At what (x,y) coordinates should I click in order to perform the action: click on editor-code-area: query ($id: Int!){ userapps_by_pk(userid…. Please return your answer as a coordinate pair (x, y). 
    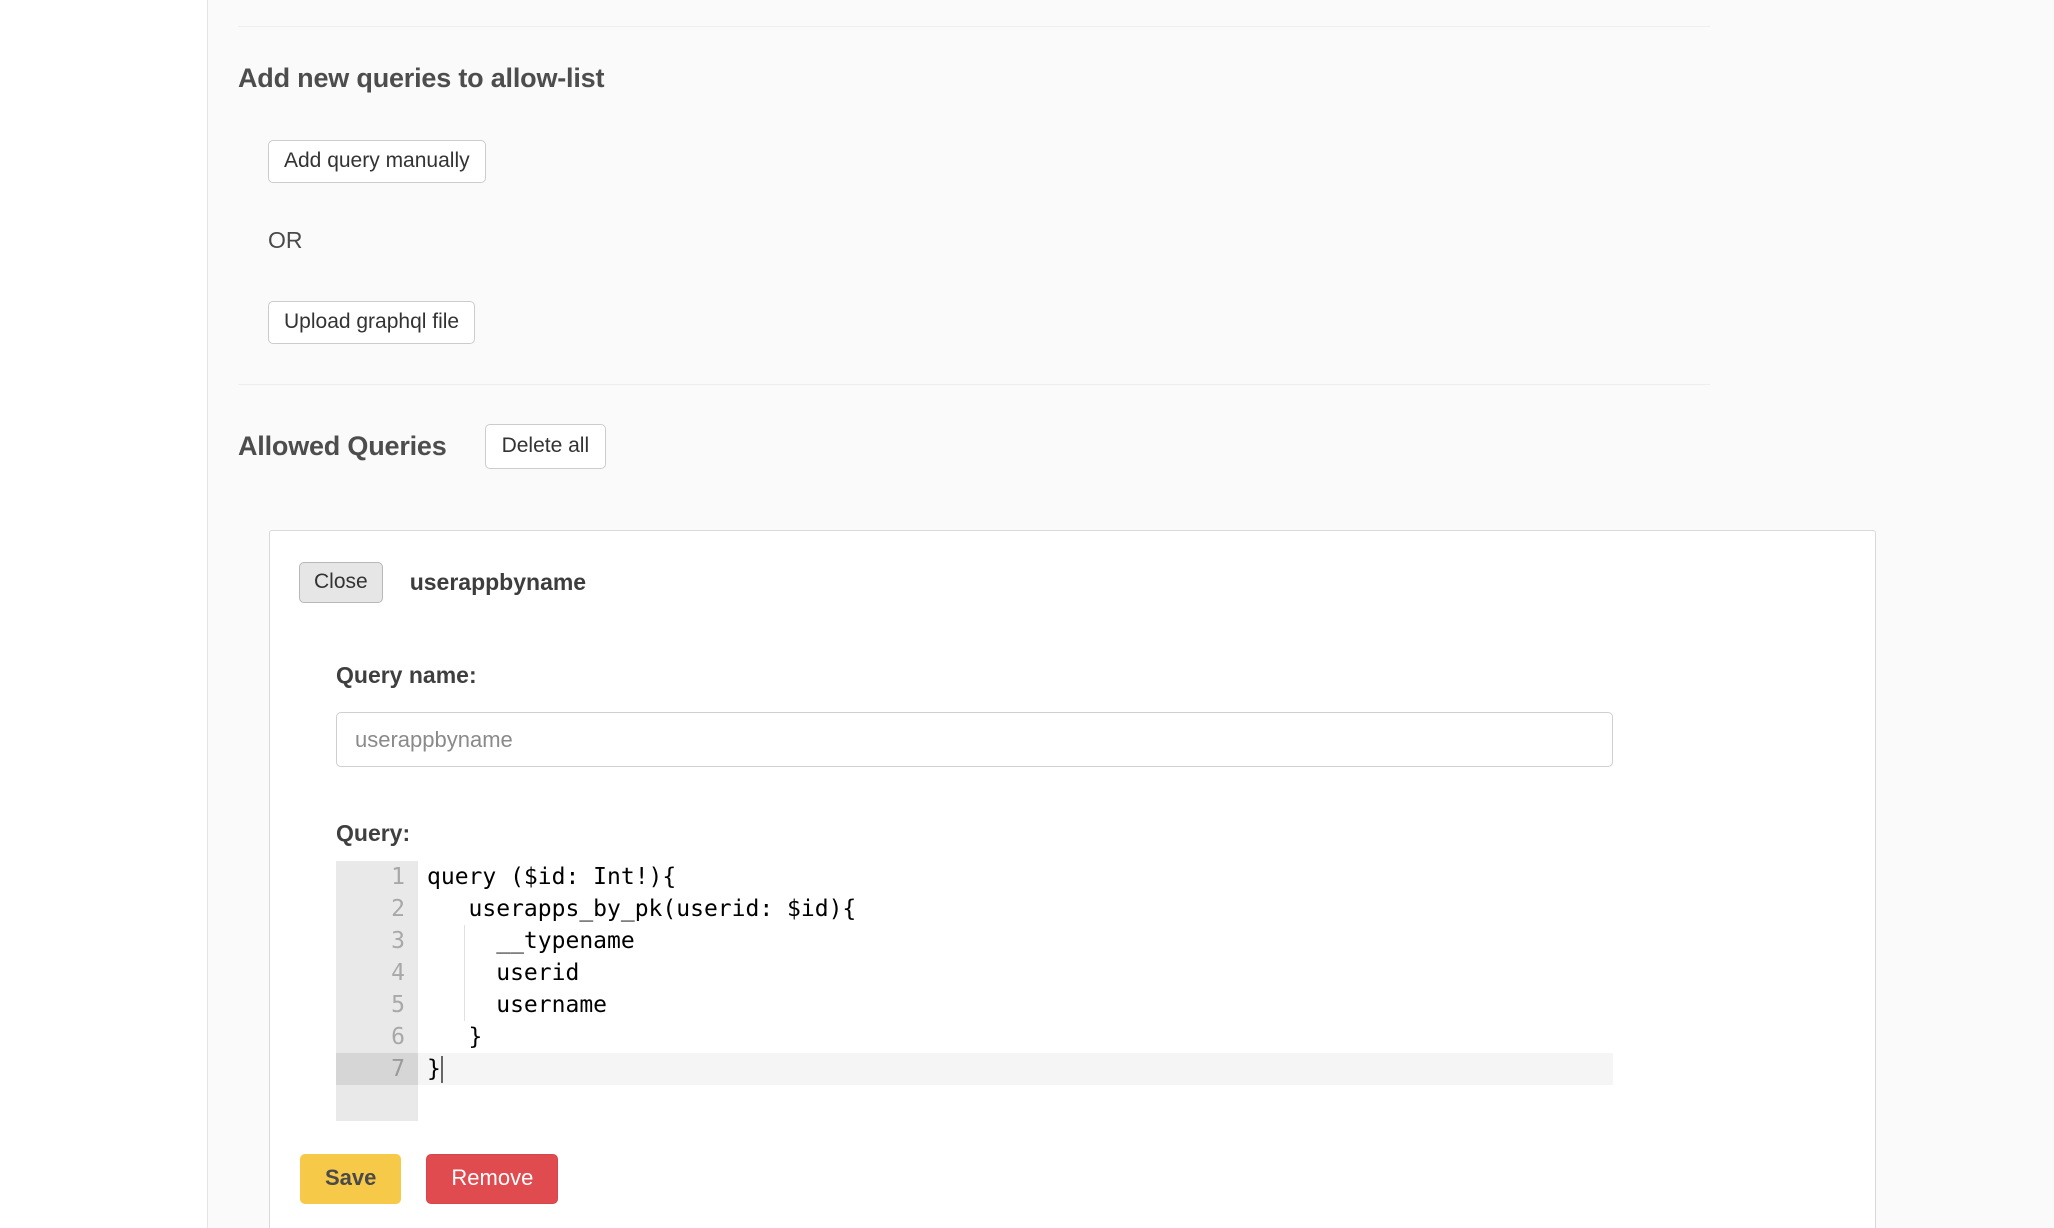
    Looking at the image, I should click on (1015, 991).